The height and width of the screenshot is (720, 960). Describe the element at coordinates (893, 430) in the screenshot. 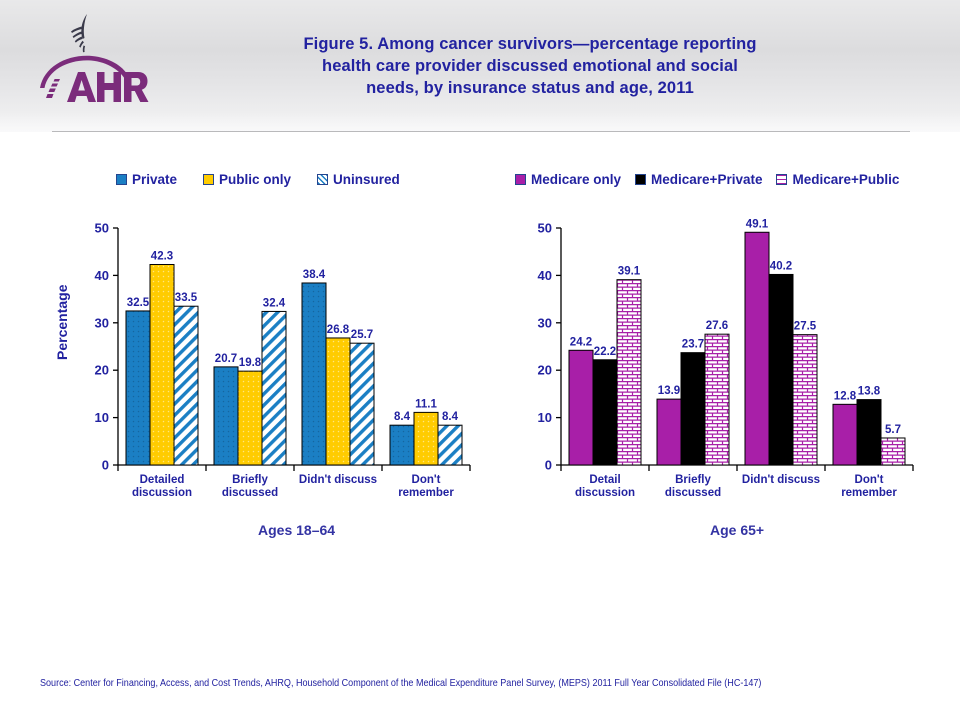

I see `svg-text: 5.7` at that location.